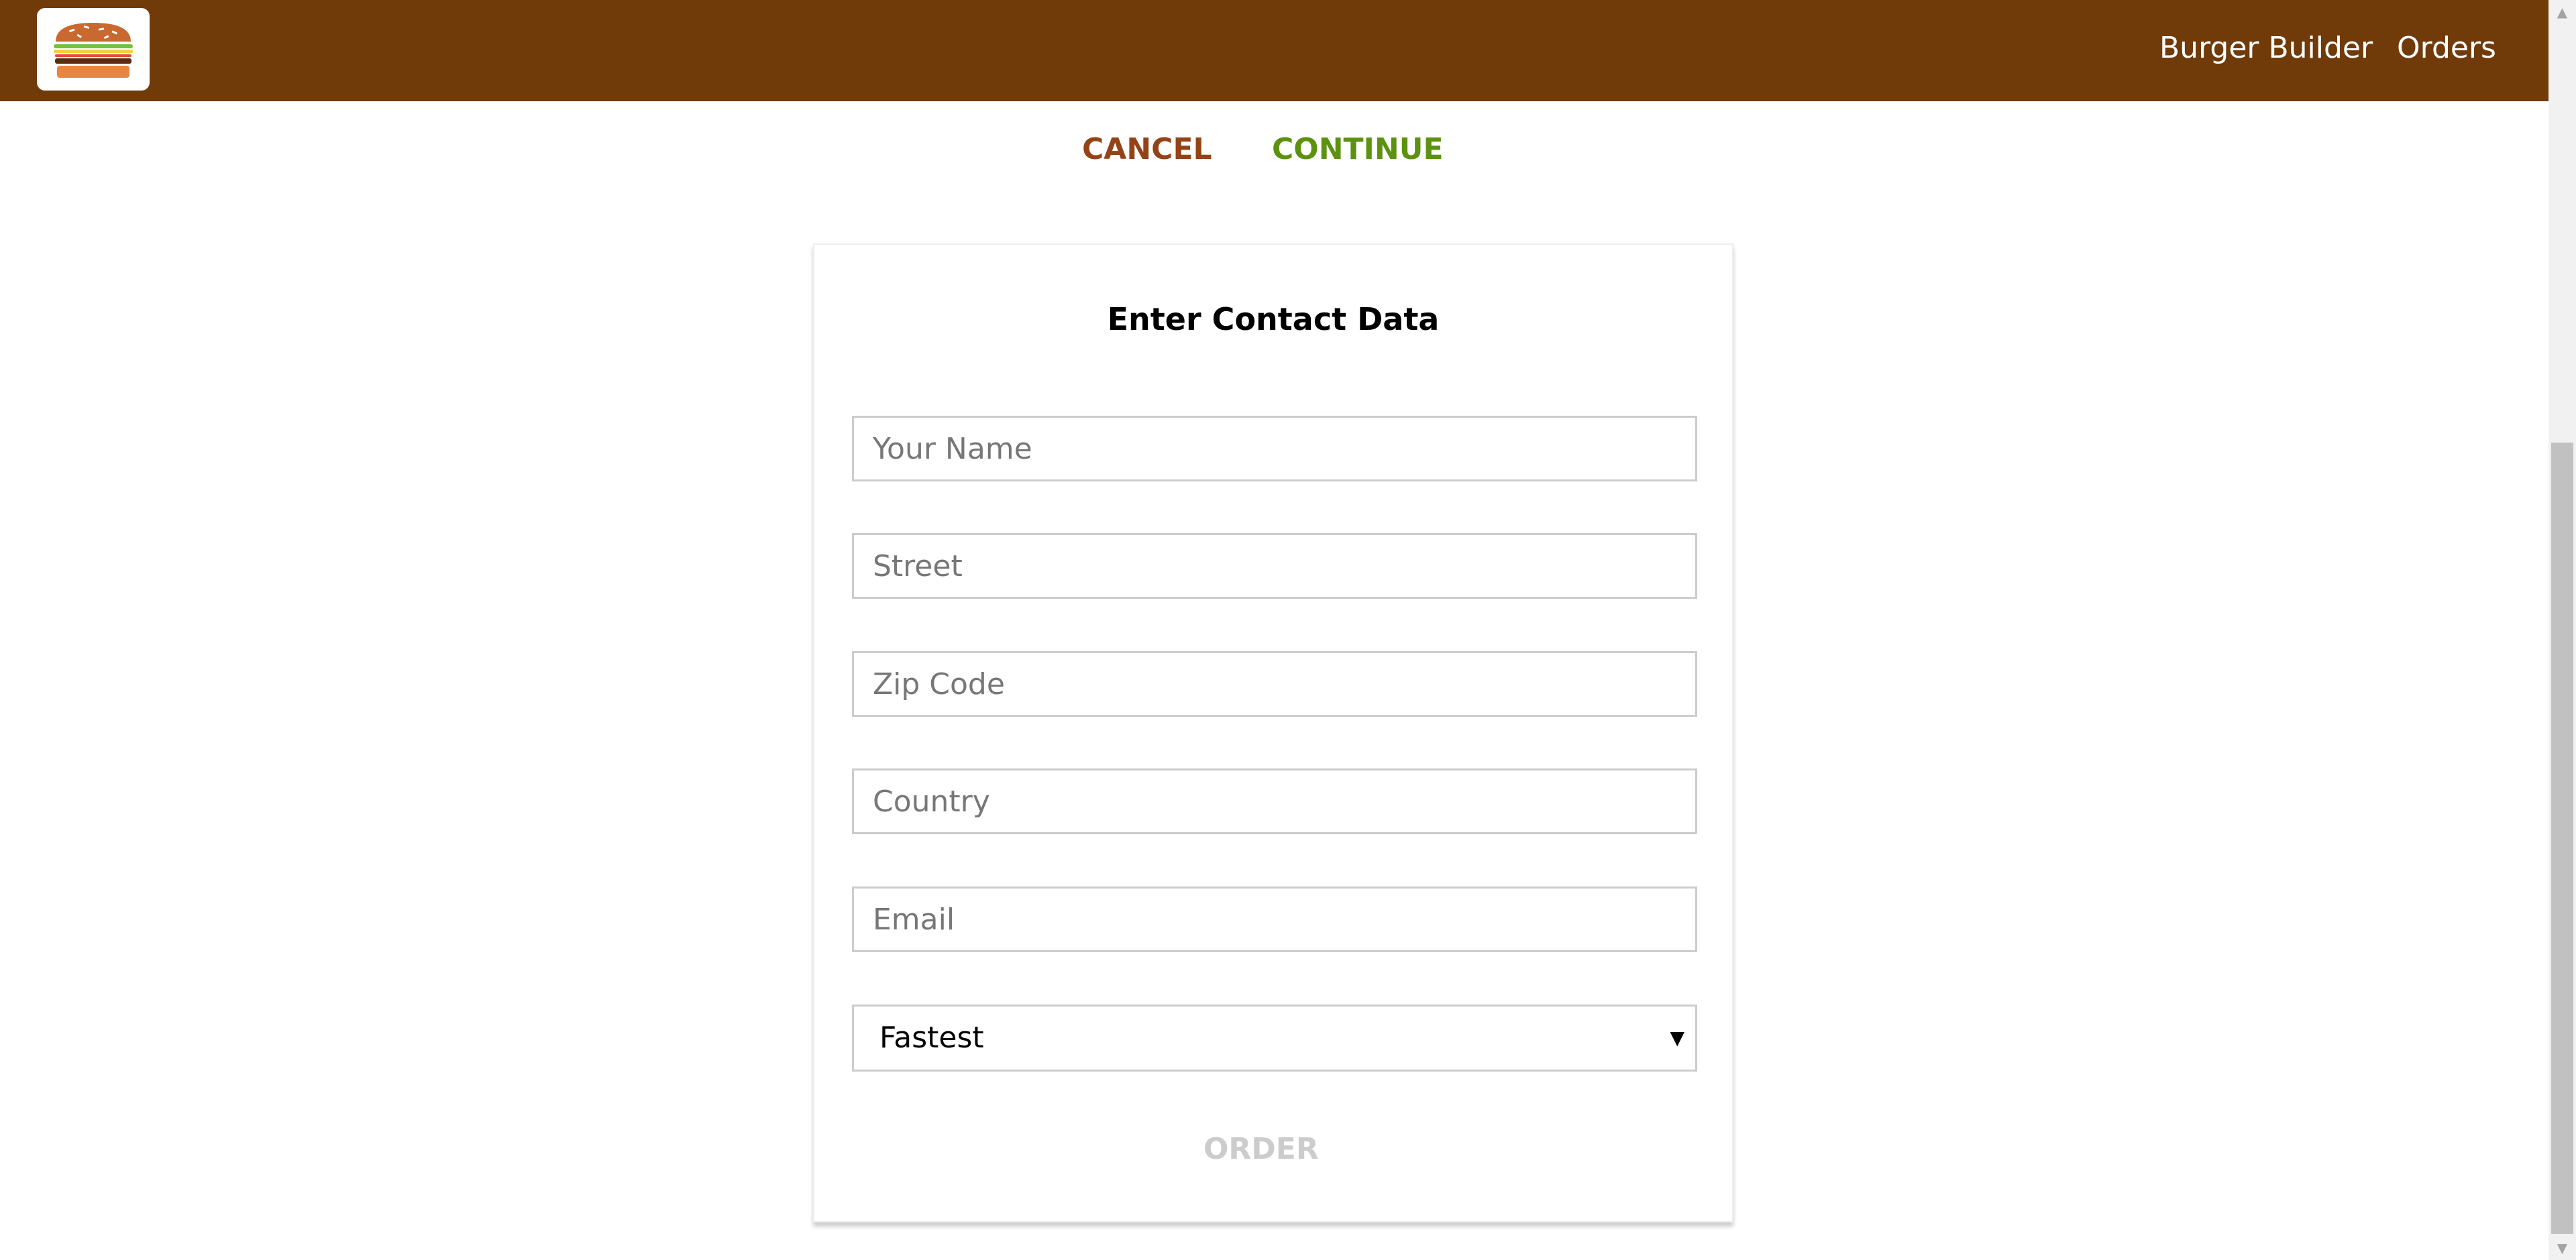  What do you see at coordinates (1274, 801) in the screenshot?
I see `country-input` at bounding box center [1274, 801].